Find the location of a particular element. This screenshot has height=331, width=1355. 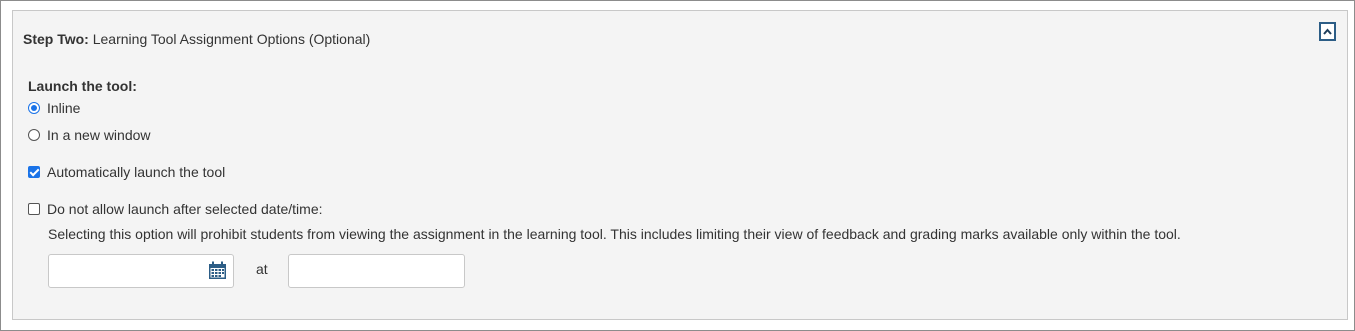

auto-launch-checkbox is located at coordinates (34, 172).